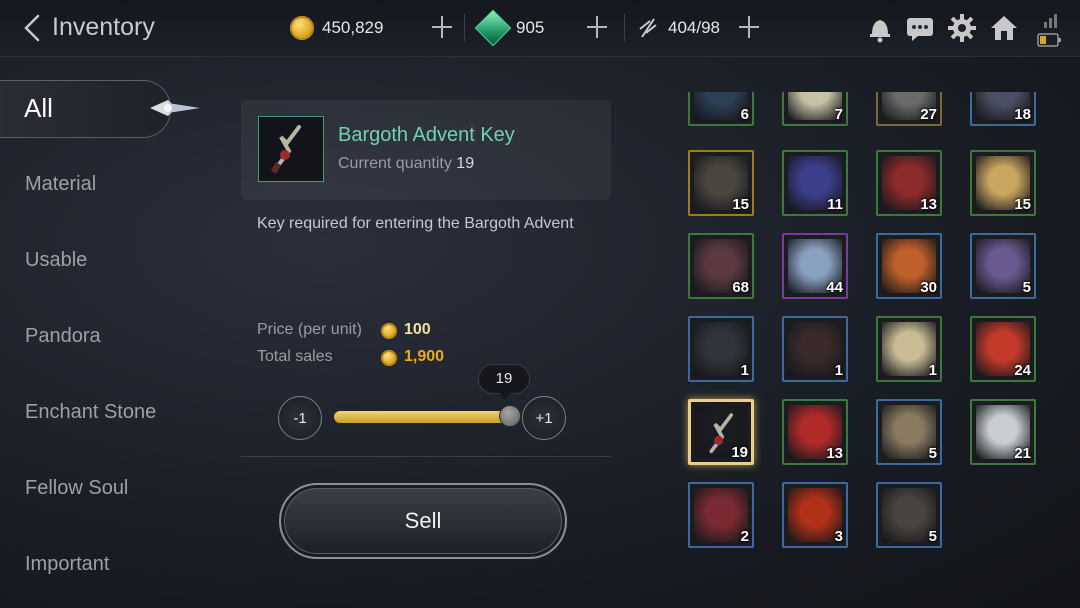 This screenshot has height=608, width=1080. I want to click on add-stamina-button, so click(749, 27).